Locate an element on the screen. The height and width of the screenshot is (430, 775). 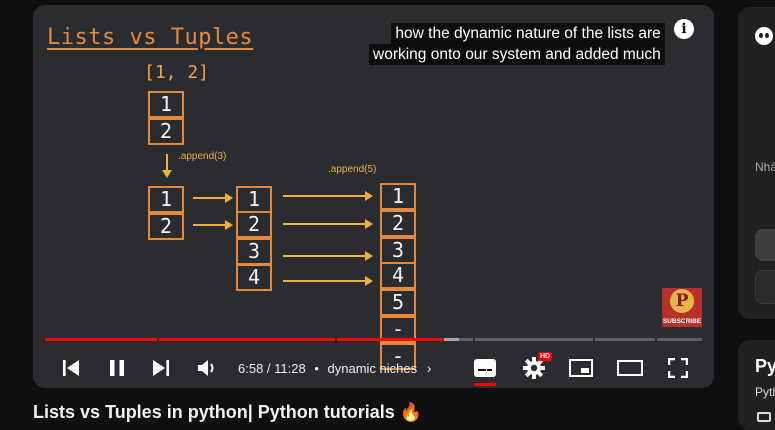
final-list-cell: 2 is located at coordinates (398, 223).